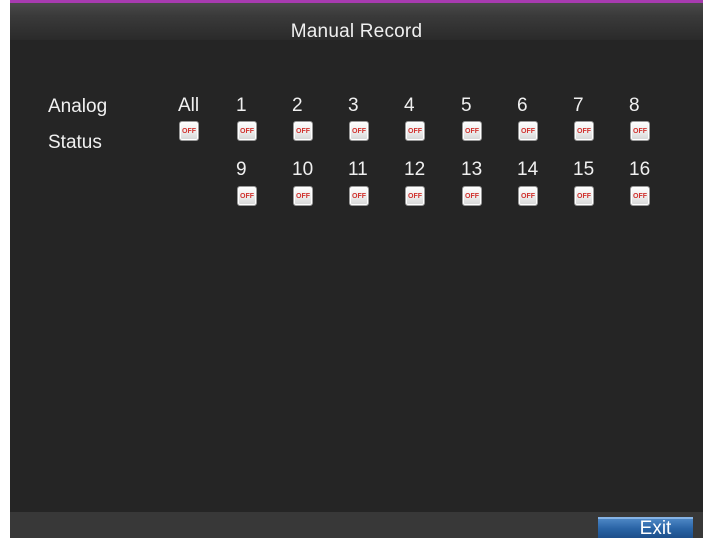 This screenshot has width=703, height=539. What do you see at coordinates (356, 31) in the screenshot?
I see `window-title: Manual Record` at bounding box center [356, 31].